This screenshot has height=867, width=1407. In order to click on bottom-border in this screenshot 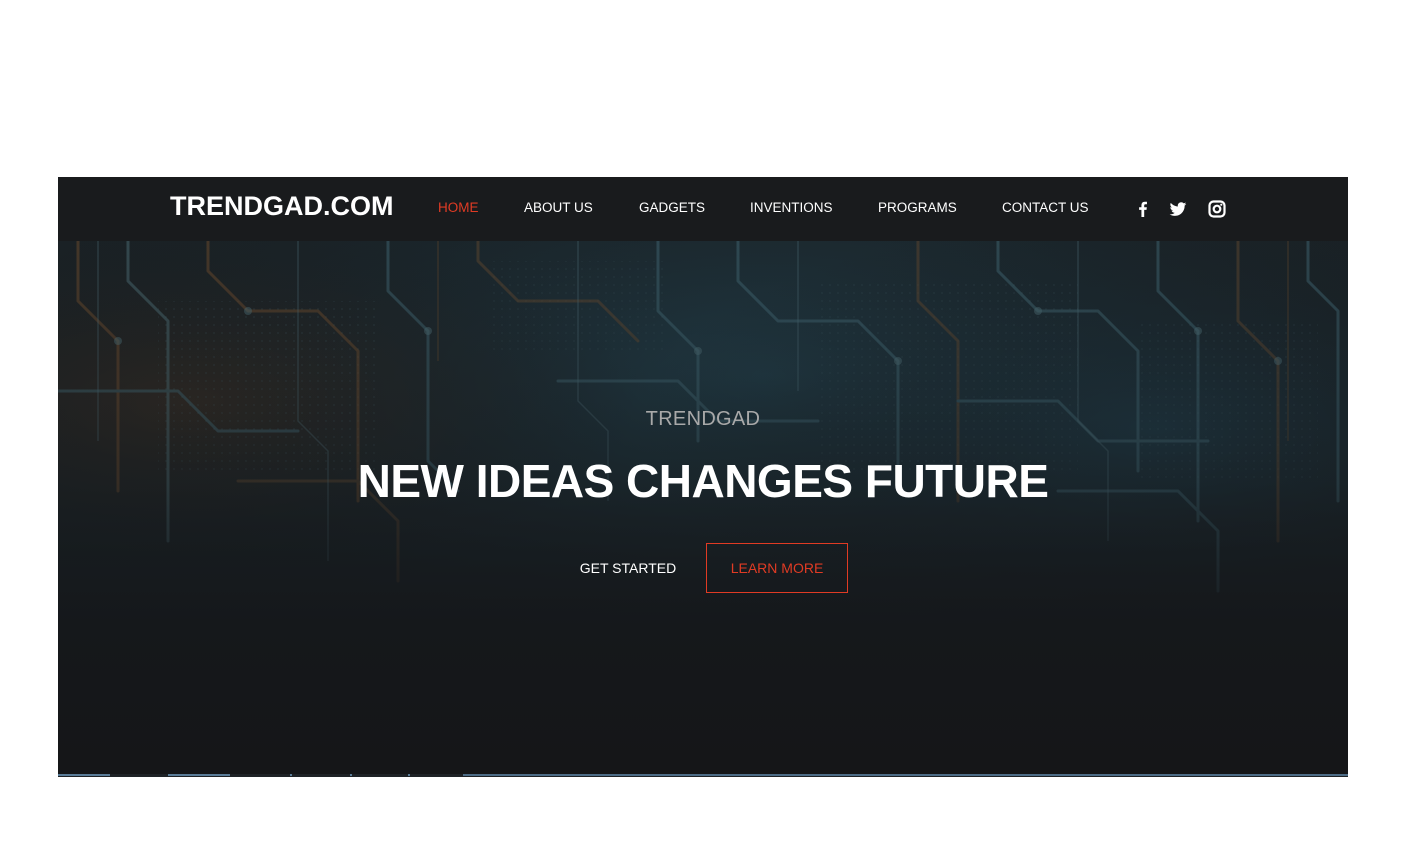, I will do `click(703, 775)`.